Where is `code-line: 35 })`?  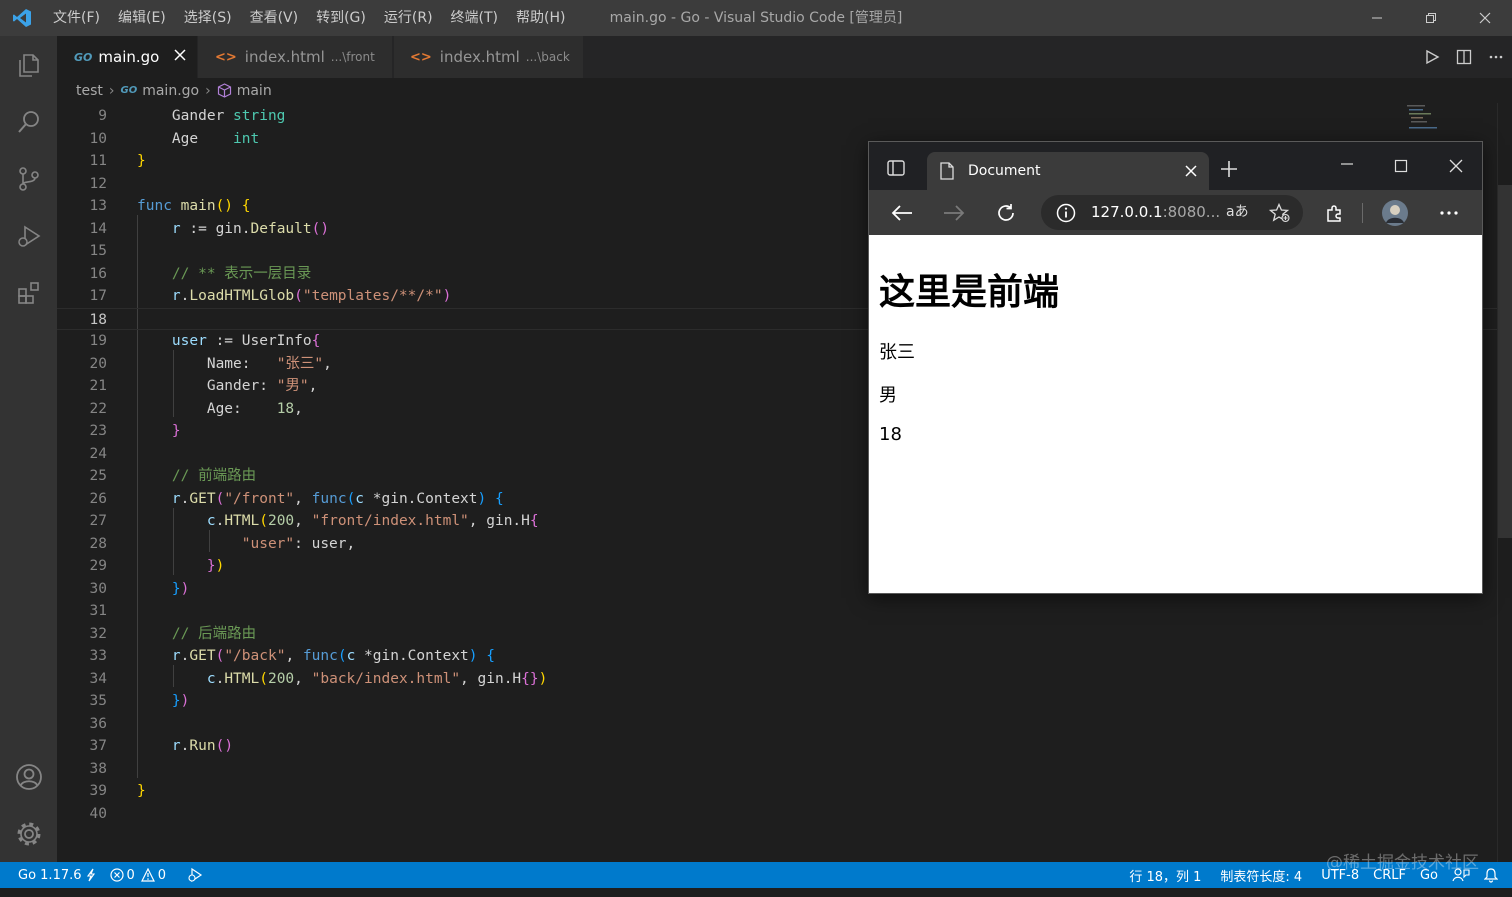 code-line: 35 }) is located at coordinates (139, 701).